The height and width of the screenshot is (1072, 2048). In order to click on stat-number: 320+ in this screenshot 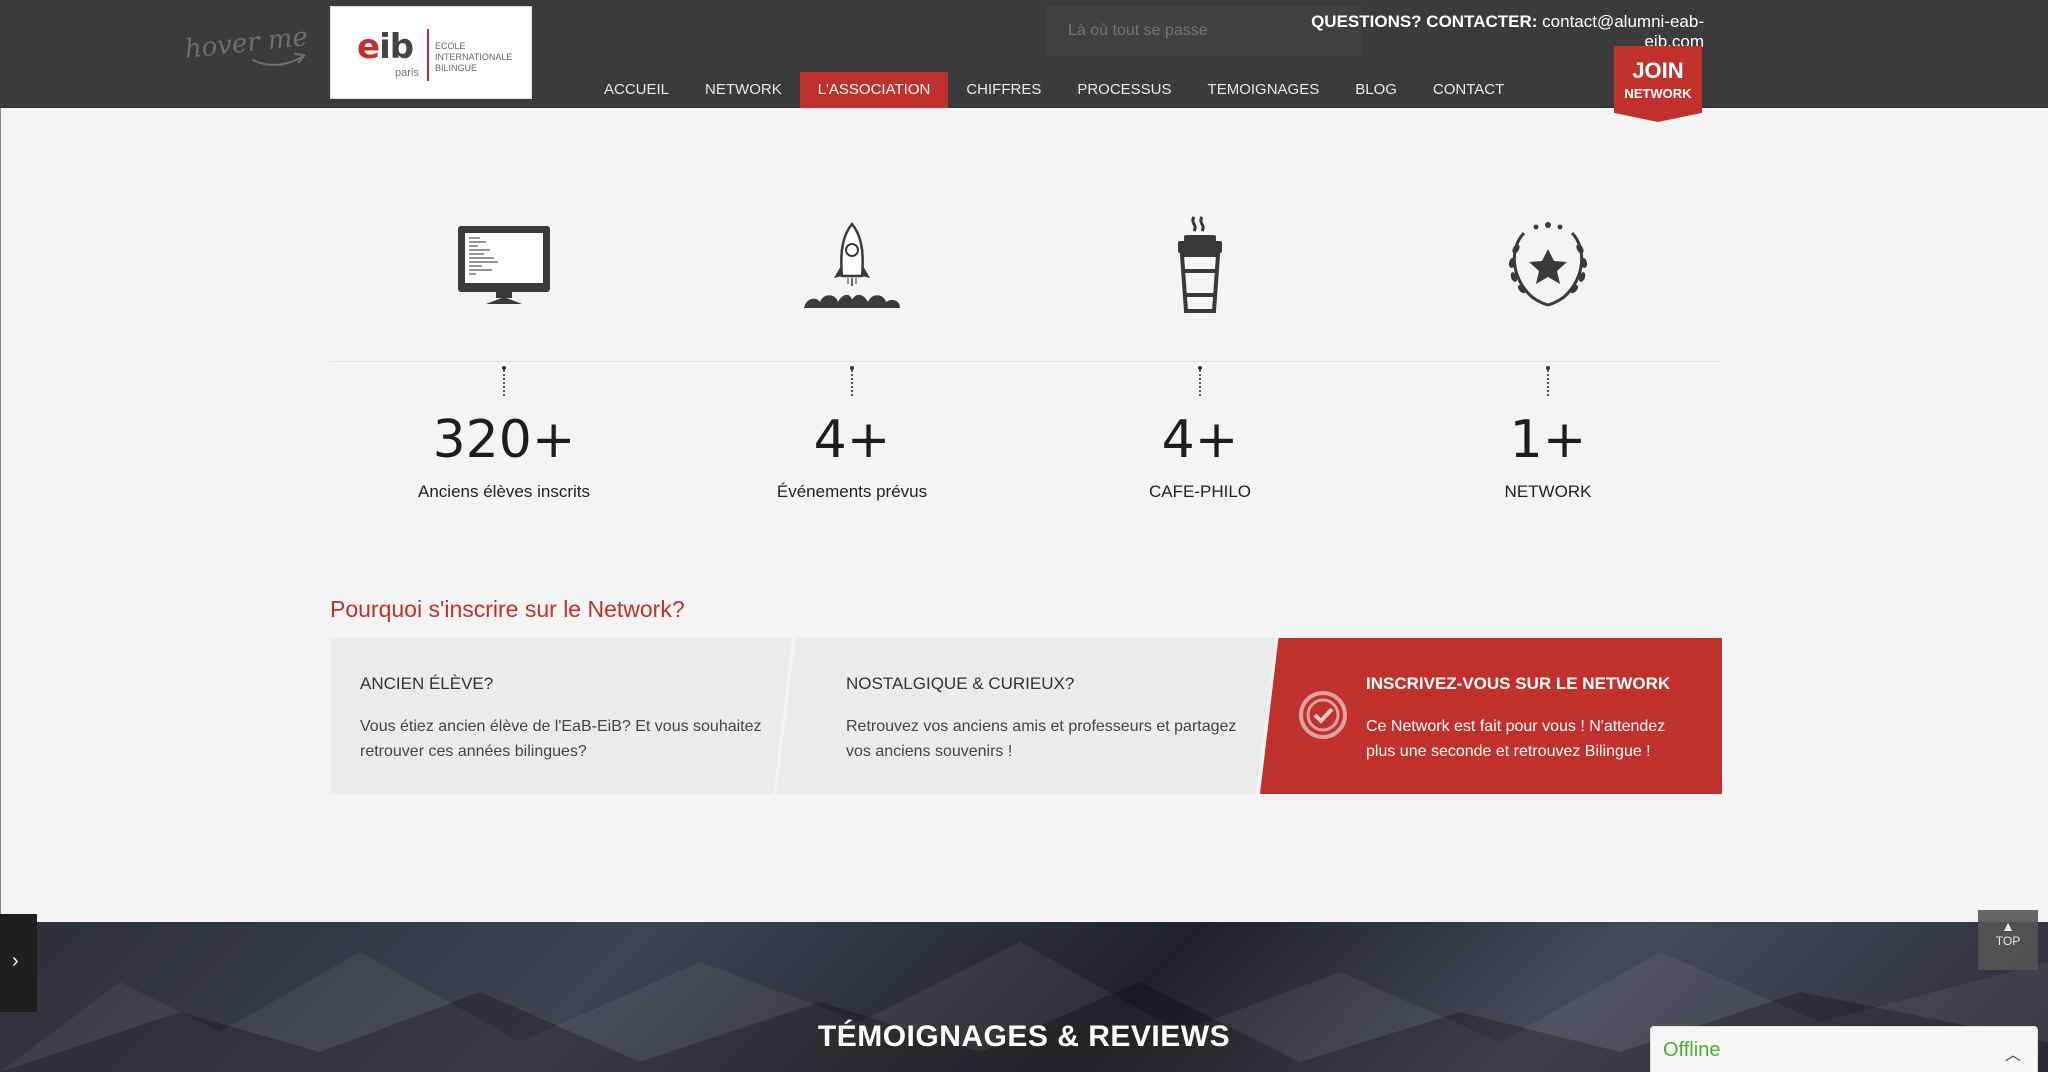, I will do `click(504, 440)`.